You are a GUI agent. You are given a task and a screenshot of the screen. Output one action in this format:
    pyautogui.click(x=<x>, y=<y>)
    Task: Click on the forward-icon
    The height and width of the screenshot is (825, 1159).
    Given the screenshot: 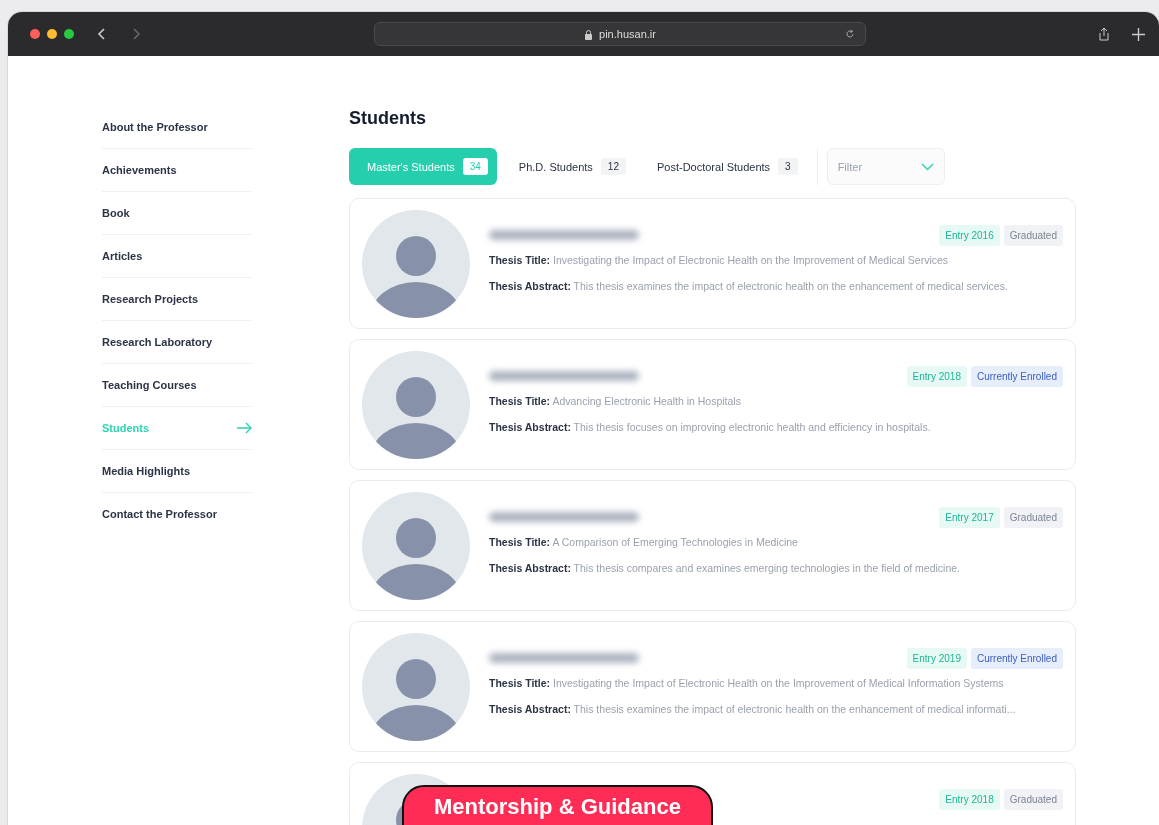 What is the action you would take?
    pyautogui.click(x=136, y=34)
    